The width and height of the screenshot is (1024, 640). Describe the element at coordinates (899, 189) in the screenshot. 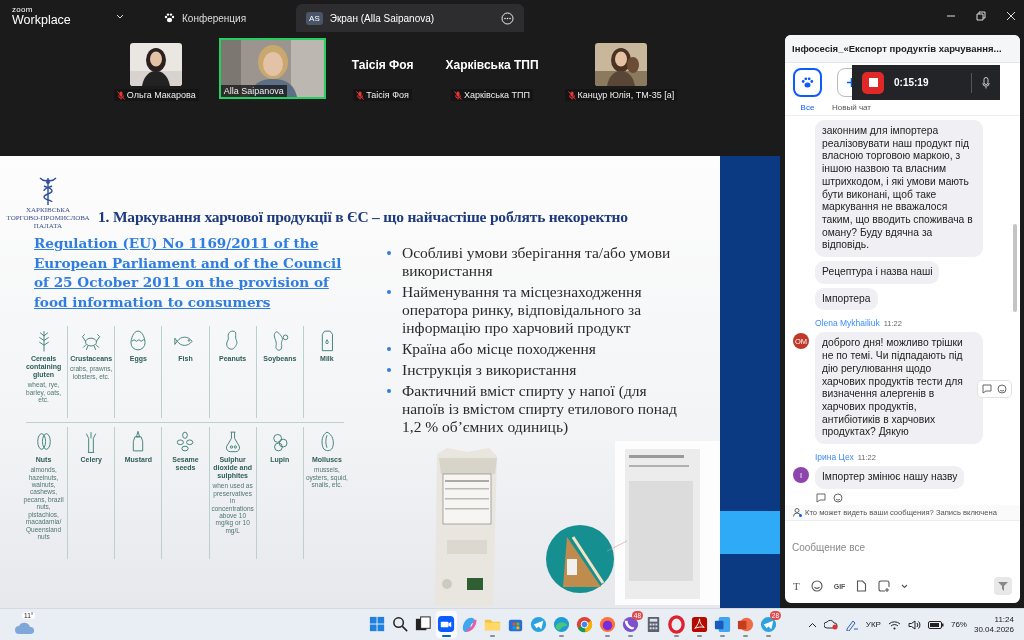

I see `message-bubble: законним для імпортера реалізовувати наш продукт під власною торговою маркою, з іншою назвою та власним штрихкодом, і які умови мають бути виконані, щоб таке маркування не вважалося таким, що вводить споживача в оману? Буду вдячна за відповідь.` at that location.